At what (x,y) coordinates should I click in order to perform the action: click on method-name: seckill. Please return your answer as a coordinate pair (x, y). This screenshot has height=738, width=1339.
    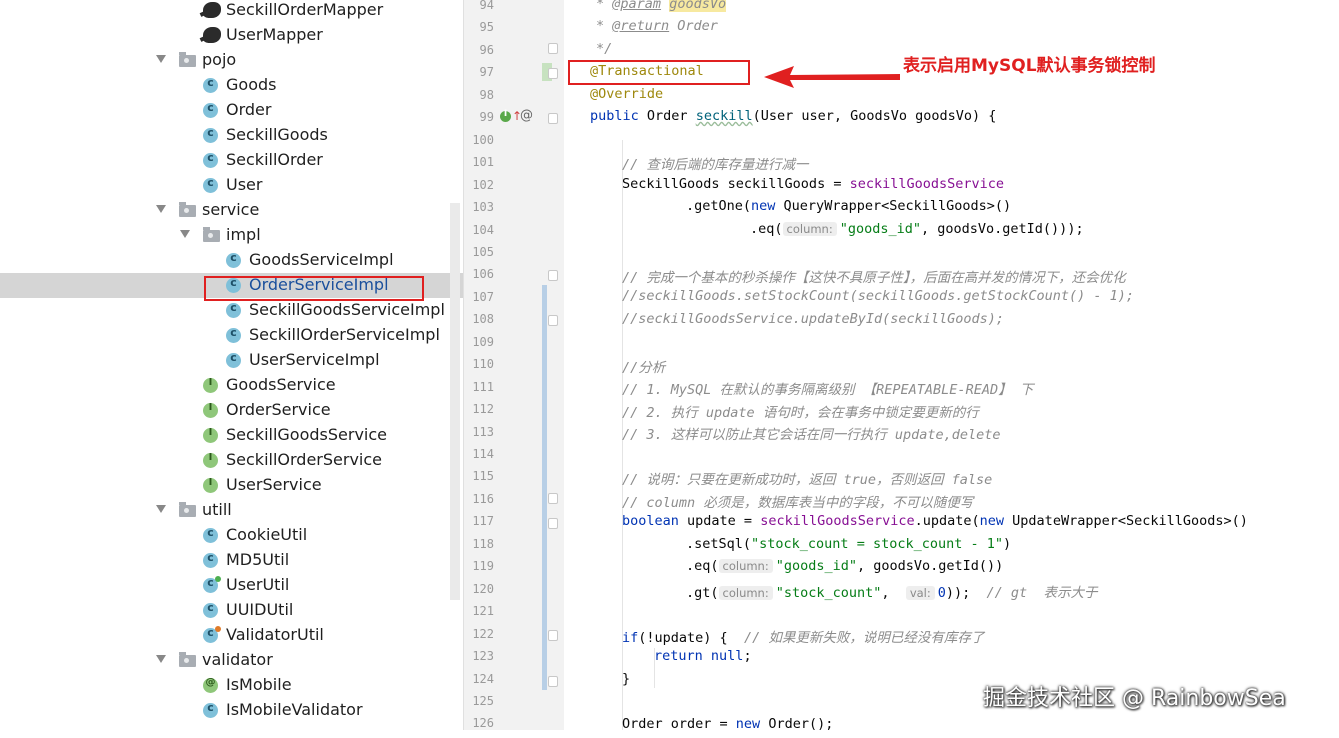
    Looking at the image, I should click on (724, 116).